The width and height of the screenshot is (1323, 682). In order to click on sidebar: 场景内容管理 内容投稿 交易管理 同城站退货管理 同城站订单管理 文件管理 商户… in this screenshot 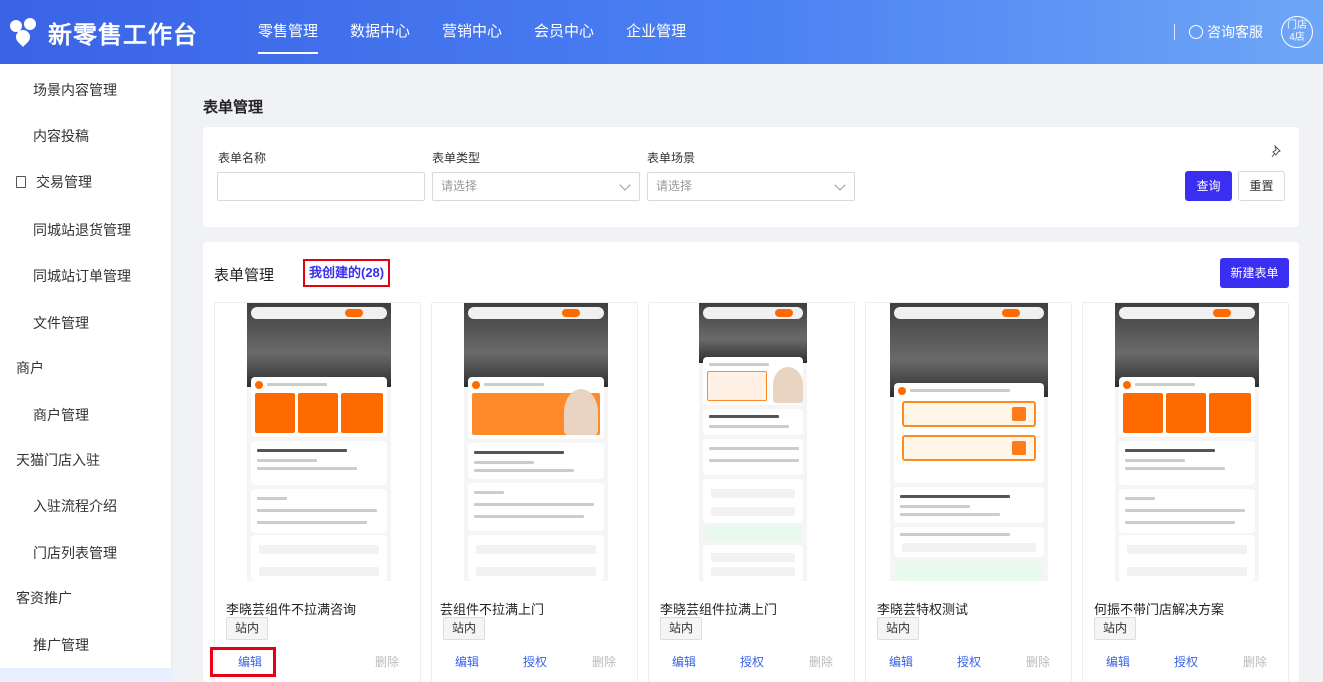, I will do `click(86, 373)`.